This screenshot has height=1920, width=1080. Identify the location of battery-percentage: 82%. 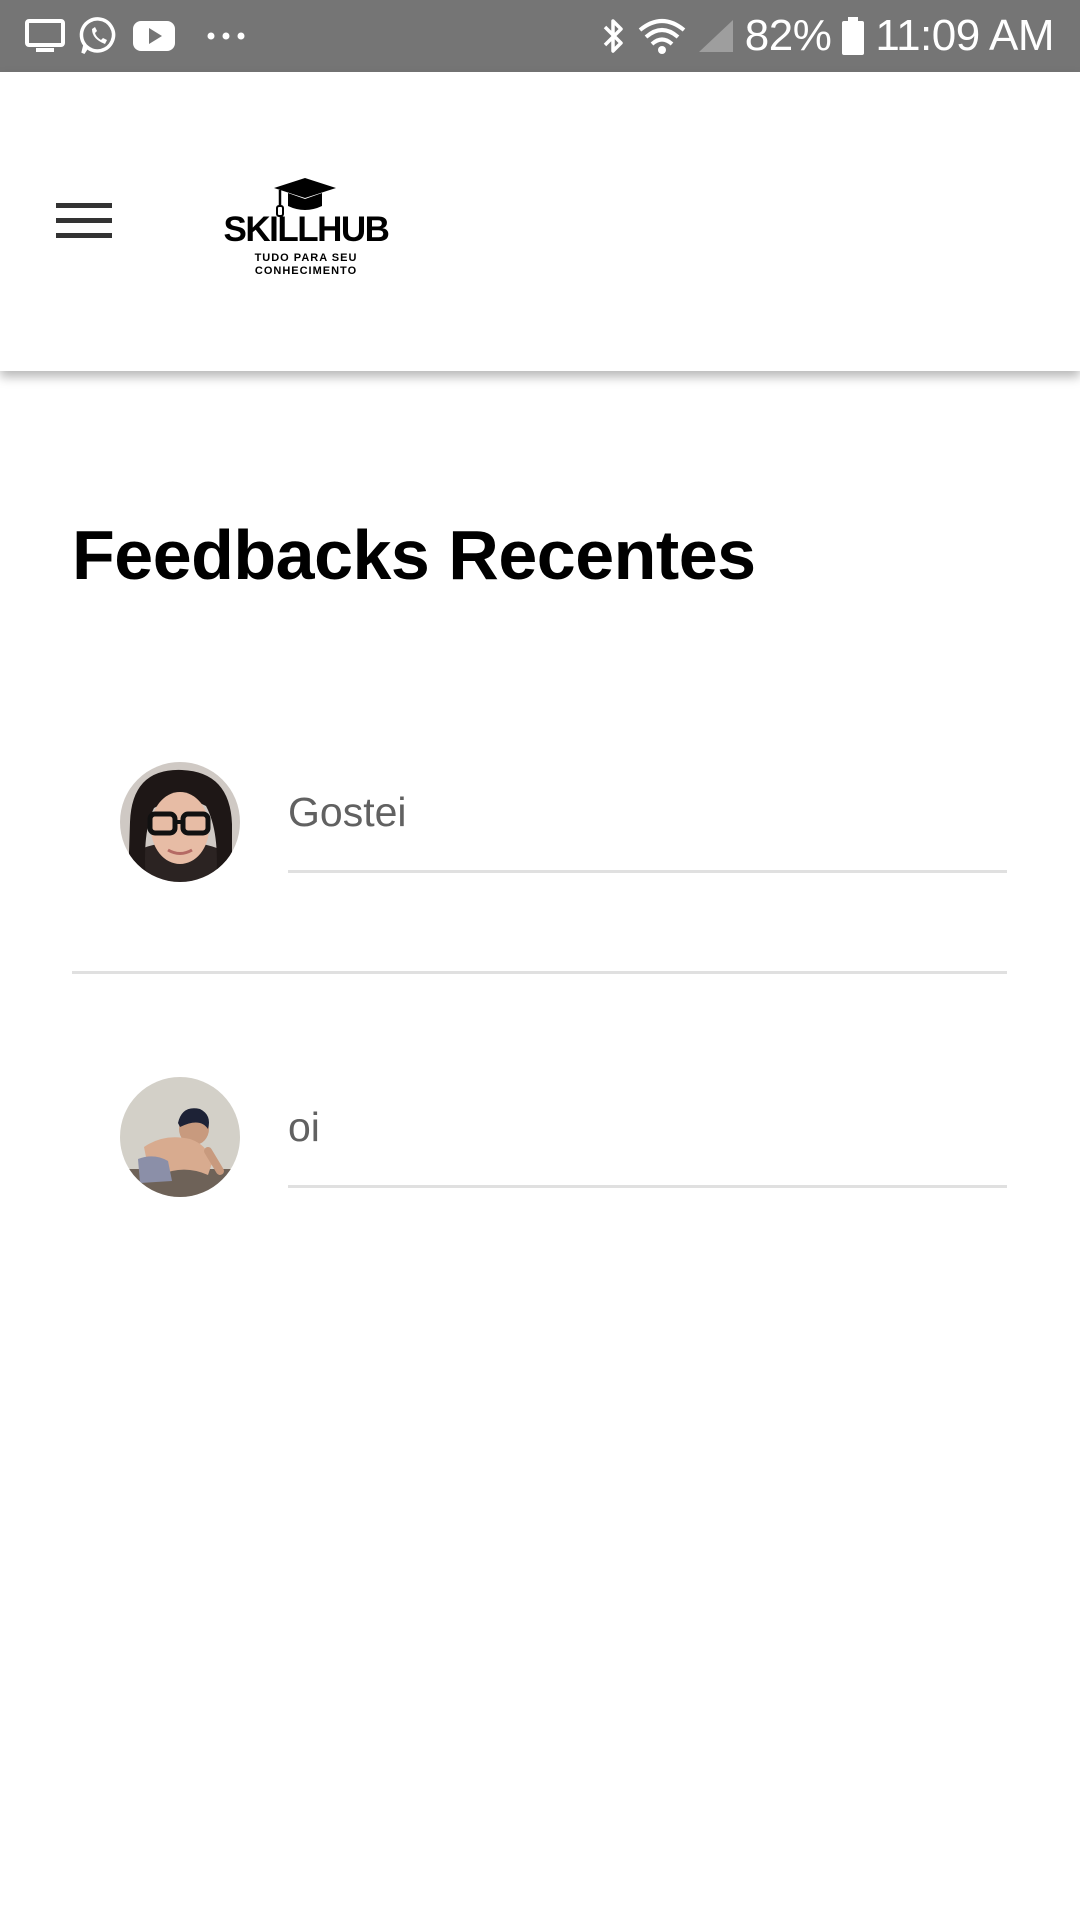
(788, 35).